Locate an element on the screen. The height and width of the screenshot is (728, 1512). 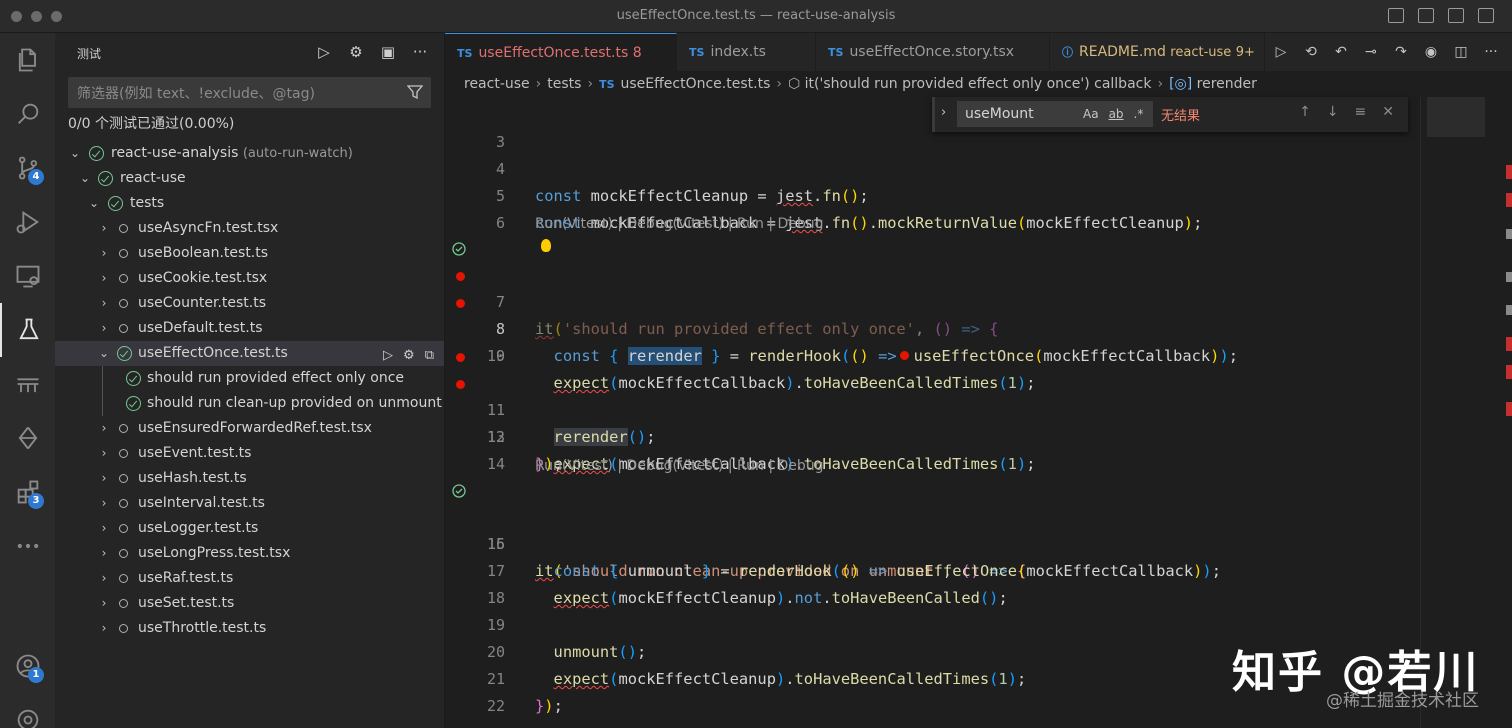
breadcrumb-item: tests is located at coordinates (564, 84).